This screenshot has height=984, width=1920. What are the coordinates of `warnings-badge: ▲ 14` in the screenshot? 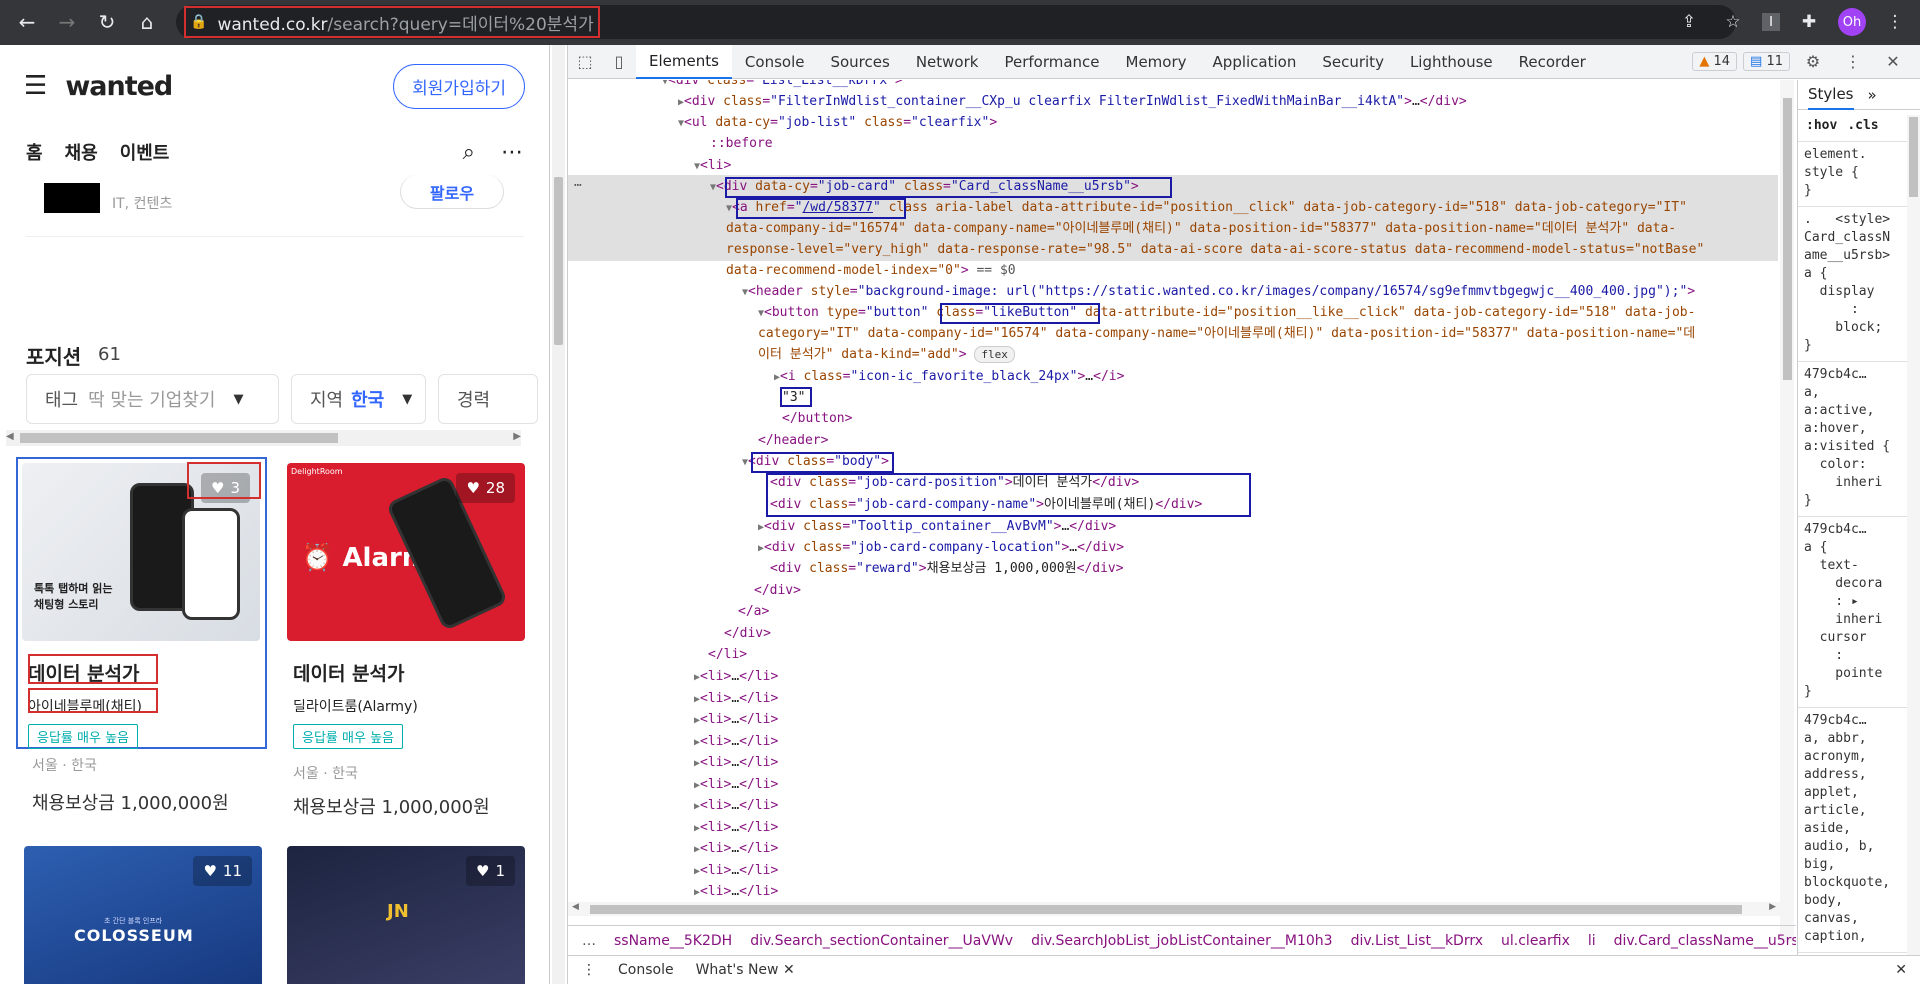 It's located at (1715, 61).